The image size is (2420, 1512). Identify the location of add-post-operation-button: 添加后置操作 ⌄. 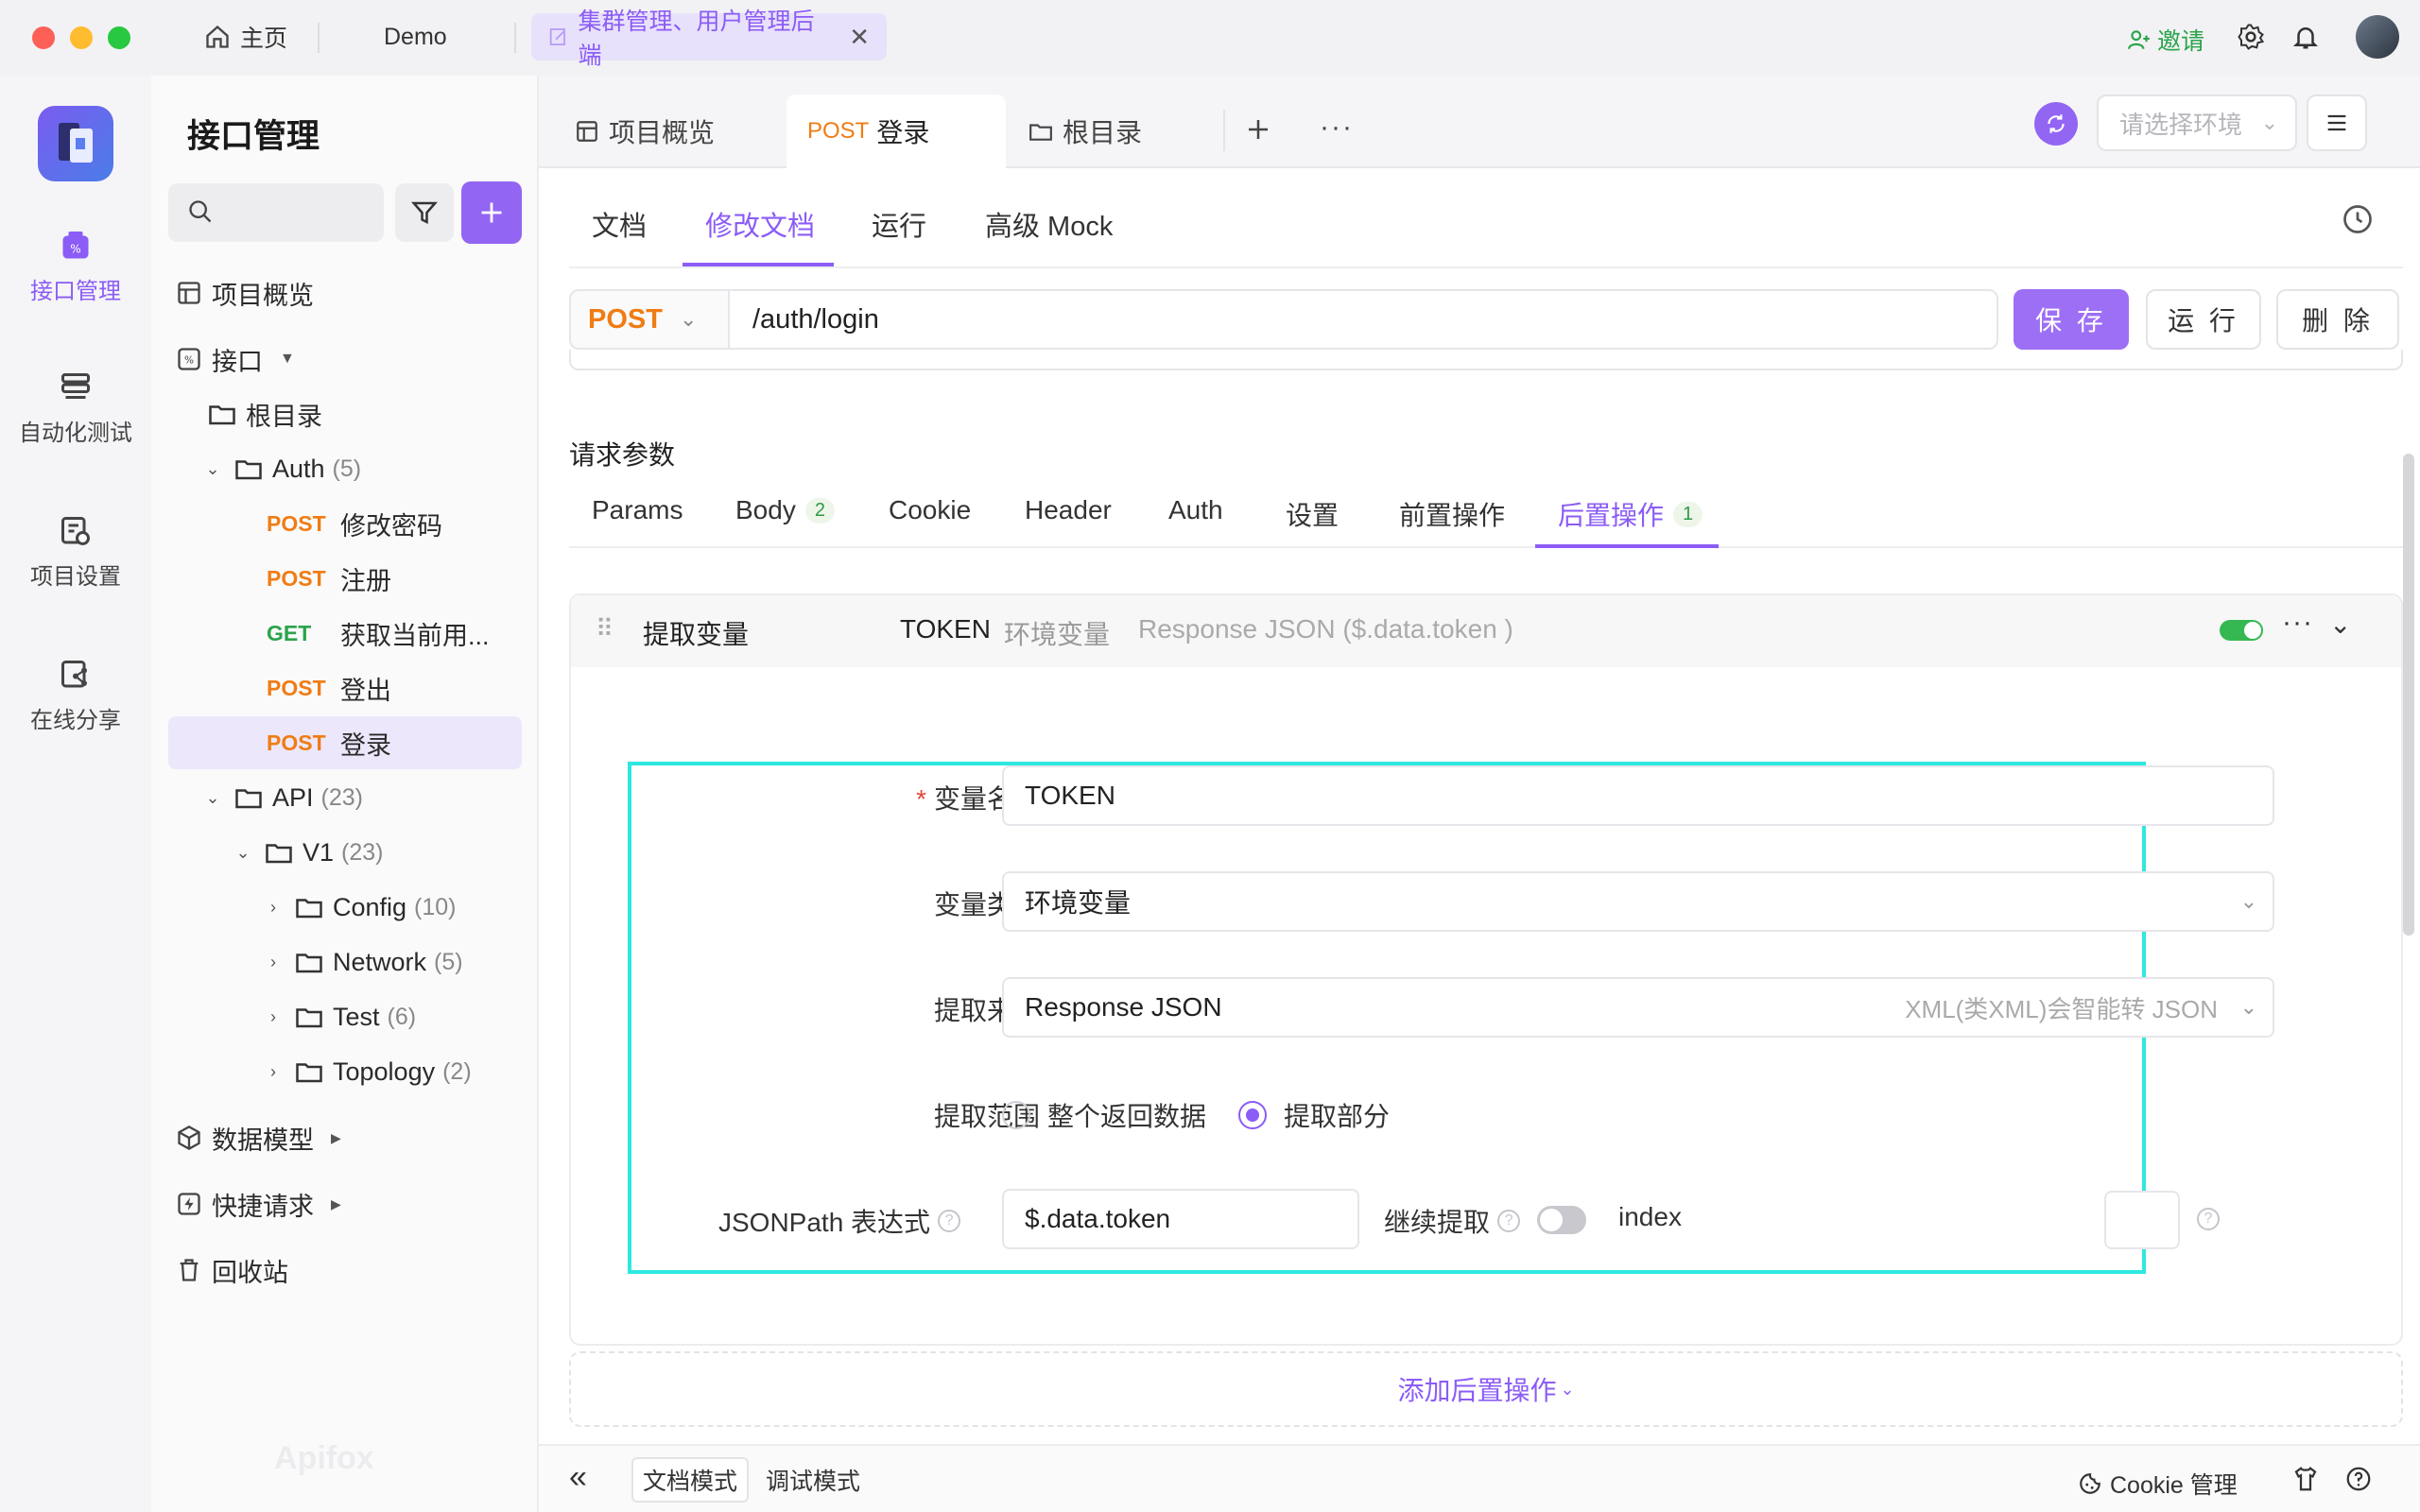
(1486, 1389).